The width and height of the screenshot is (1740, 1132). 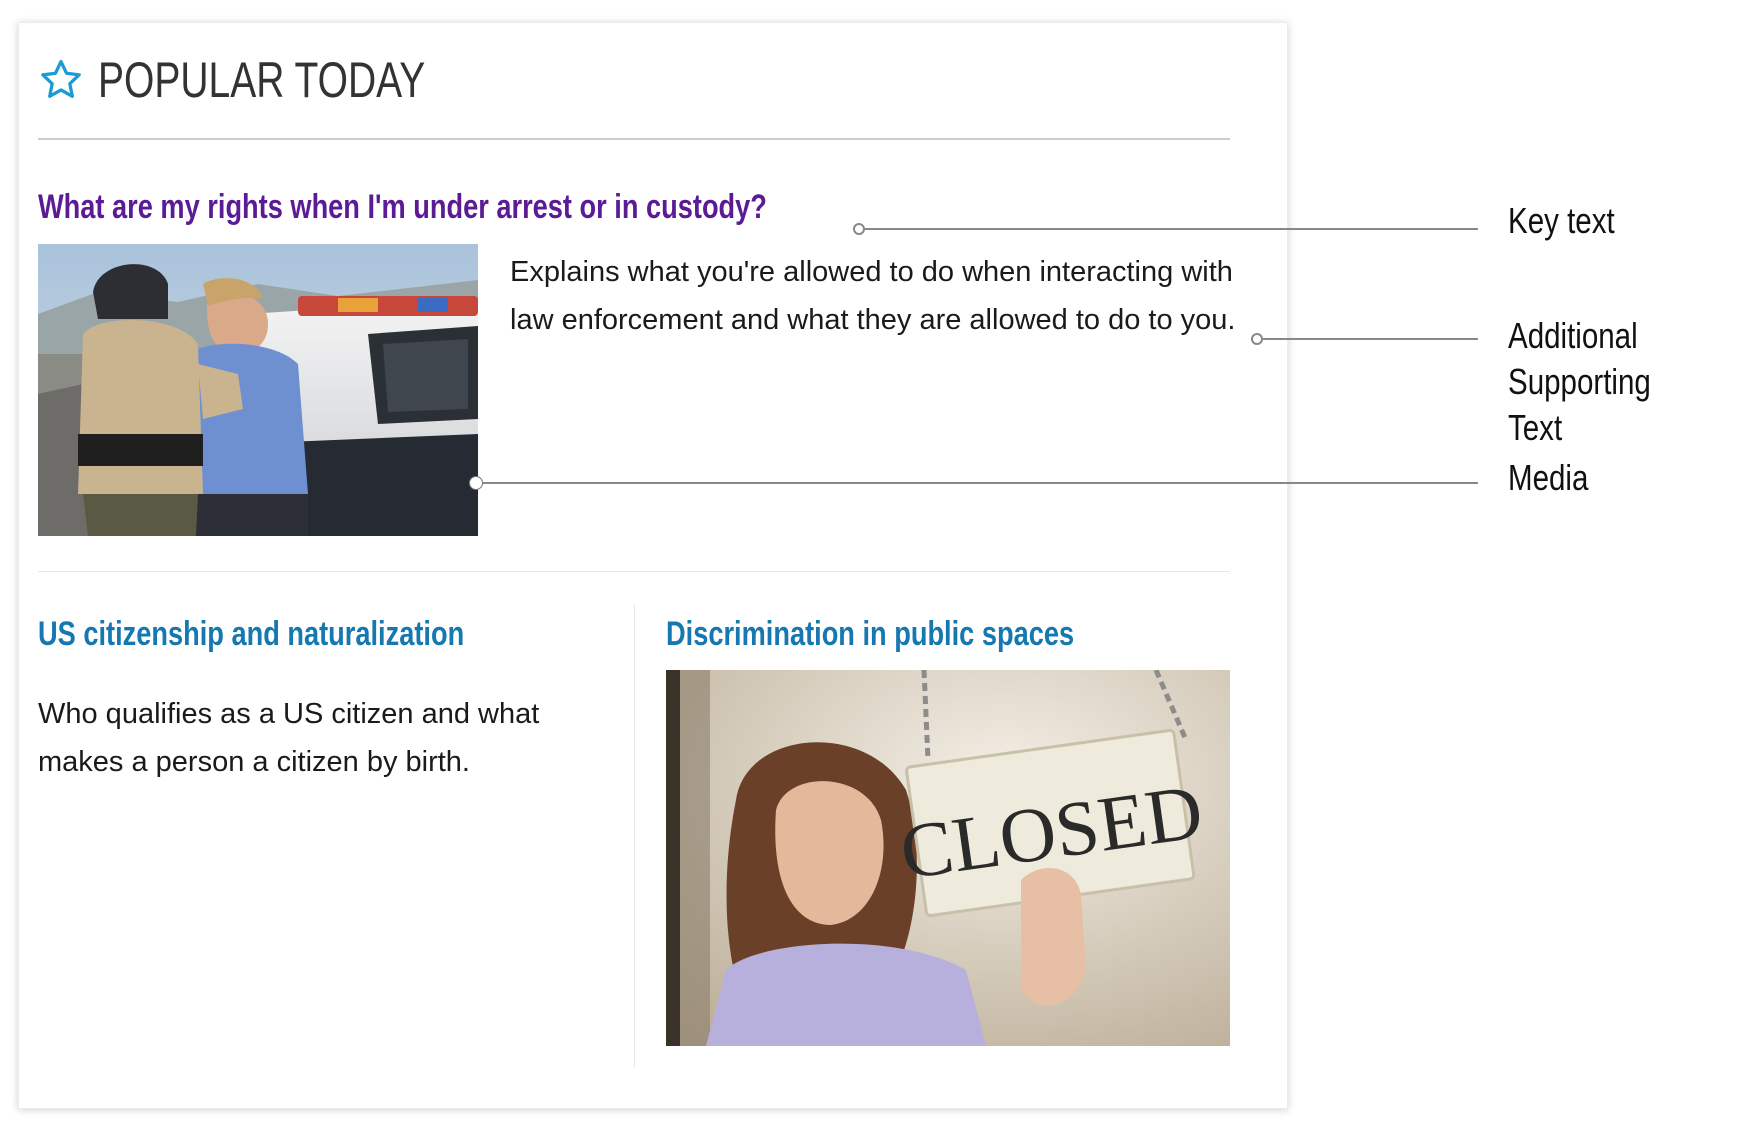 What do you see at coordinates (1370, 339) in the screenshot?
I see `supporting-text-callout-line` at bounding box center [1370, 339].